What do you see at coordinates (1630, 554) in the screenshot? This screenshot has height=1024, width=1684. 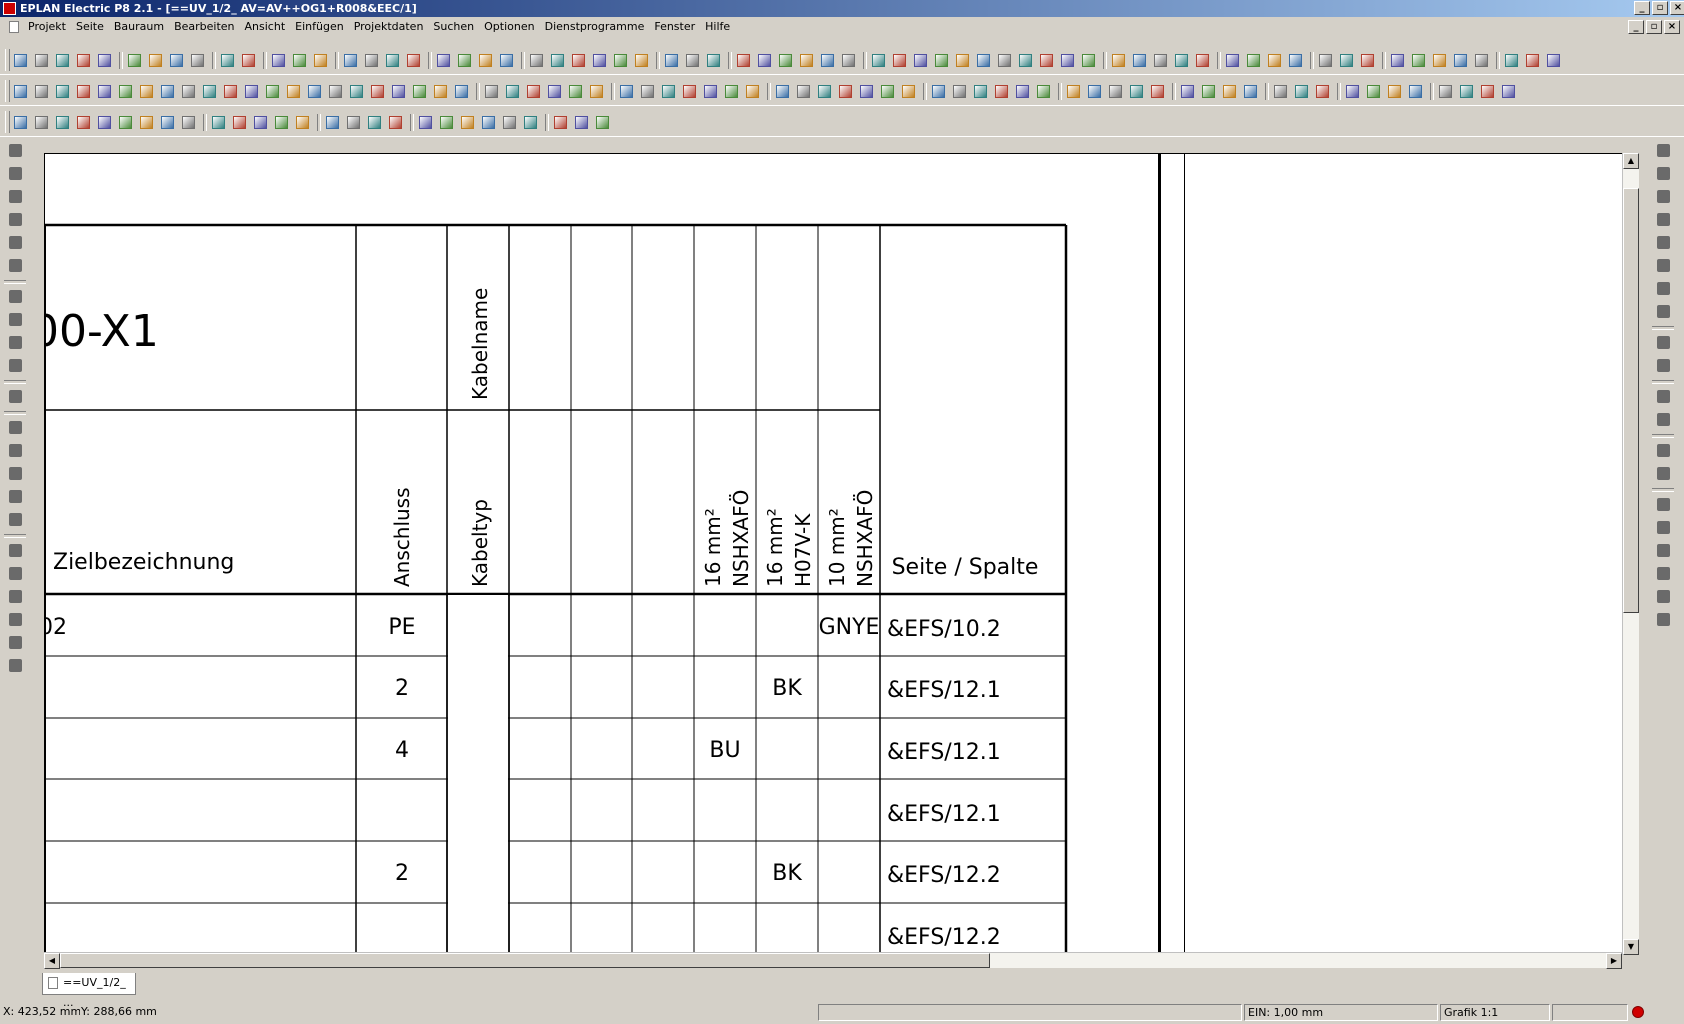 I see `vertical-scrollbar: ▲ ▼` at bounding box center [1630, 554].